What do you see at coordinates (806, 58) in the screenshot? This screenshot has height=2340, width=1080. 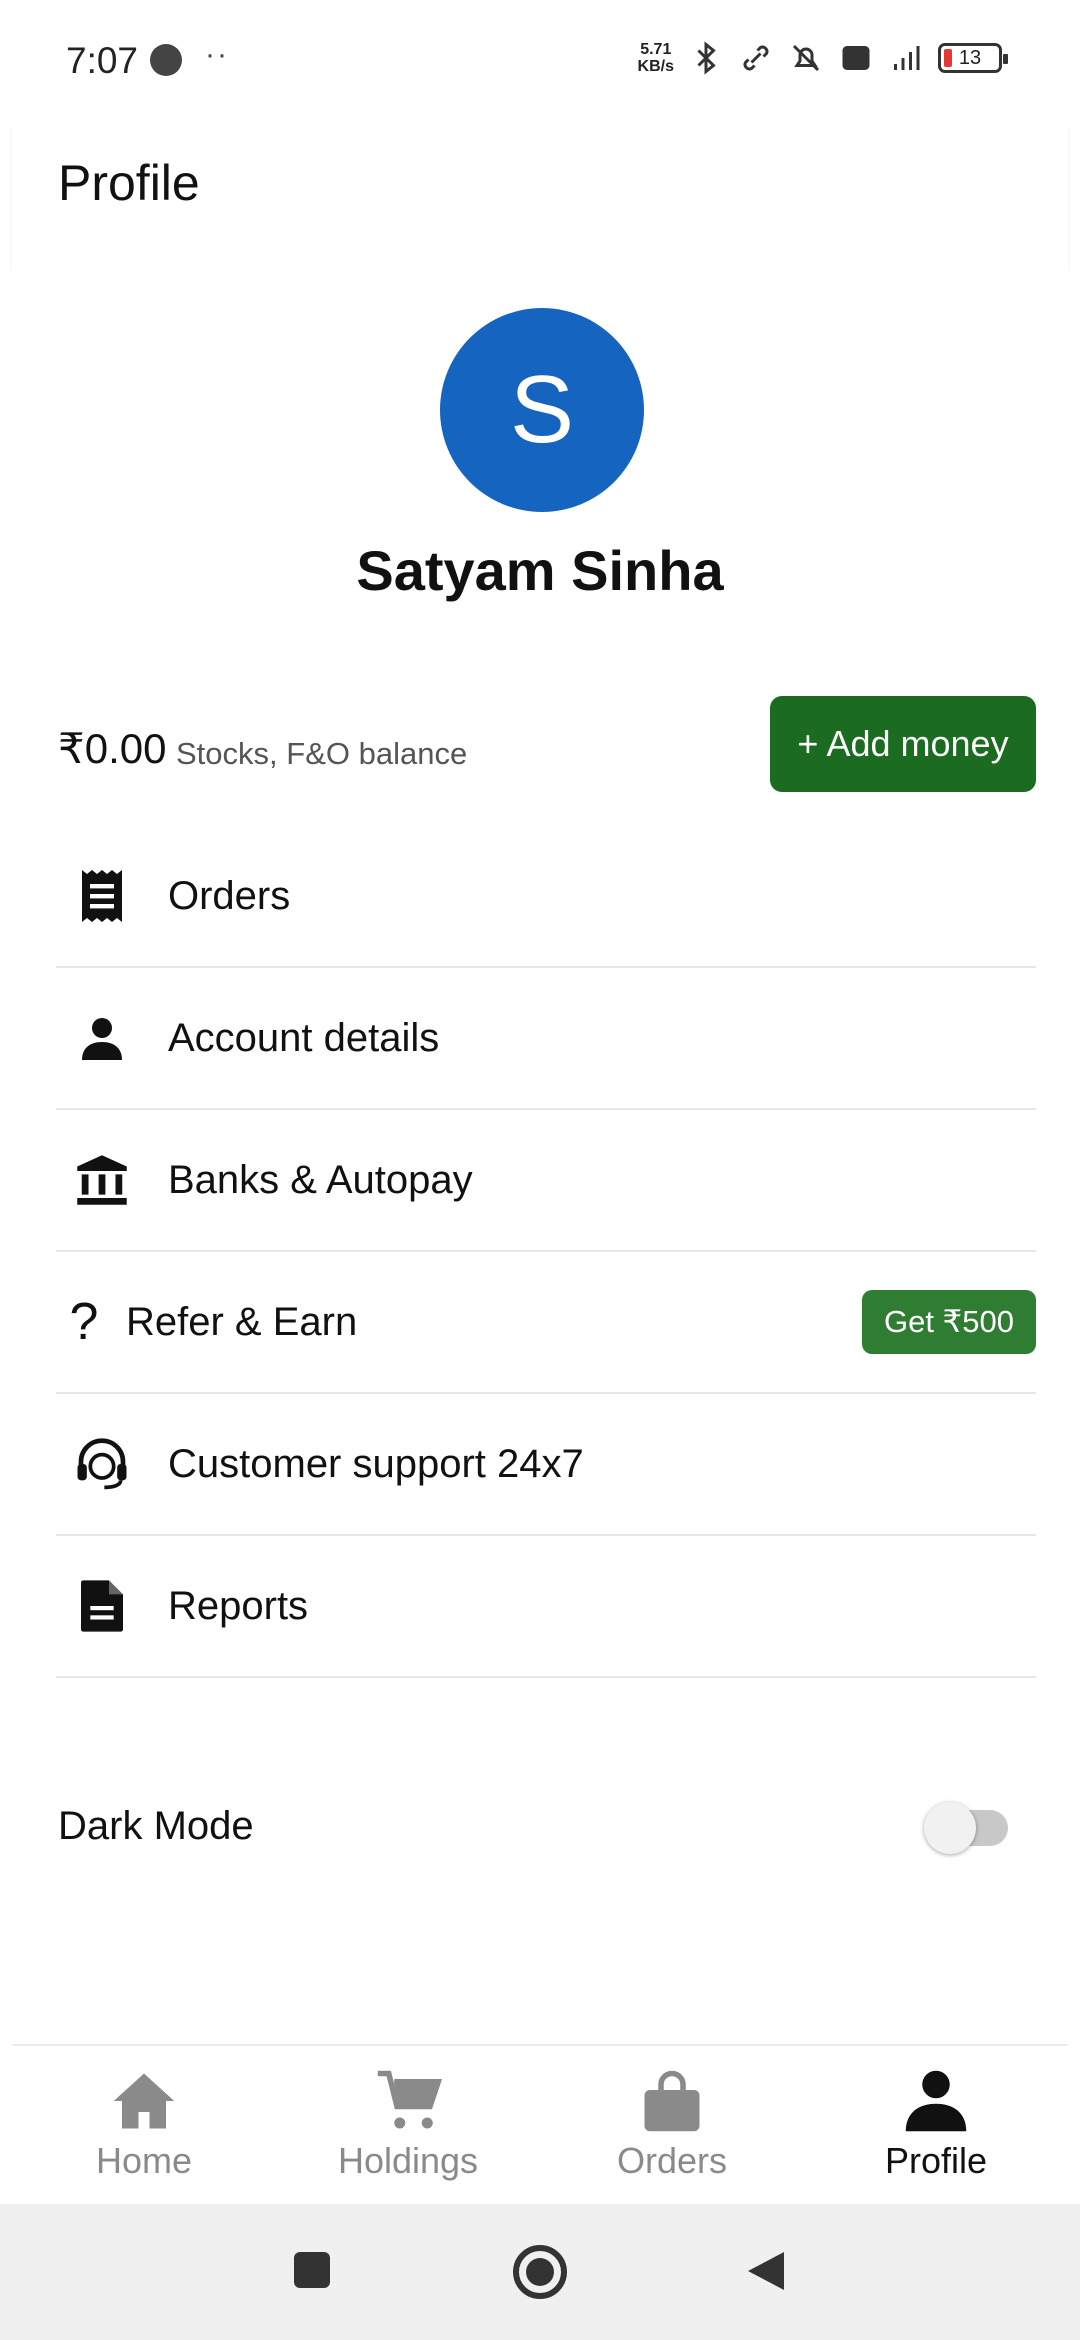 I see `silent-icon` at bounding box center [806, 58].